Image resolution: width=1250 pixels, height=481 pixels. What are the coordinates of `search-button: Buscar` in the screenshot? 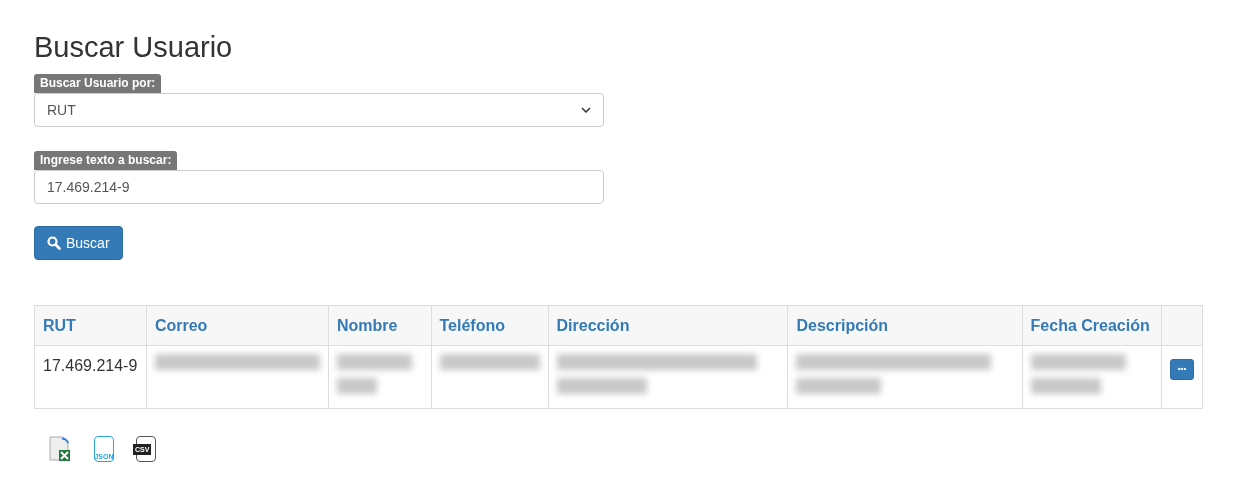 It's located at (78, 243).